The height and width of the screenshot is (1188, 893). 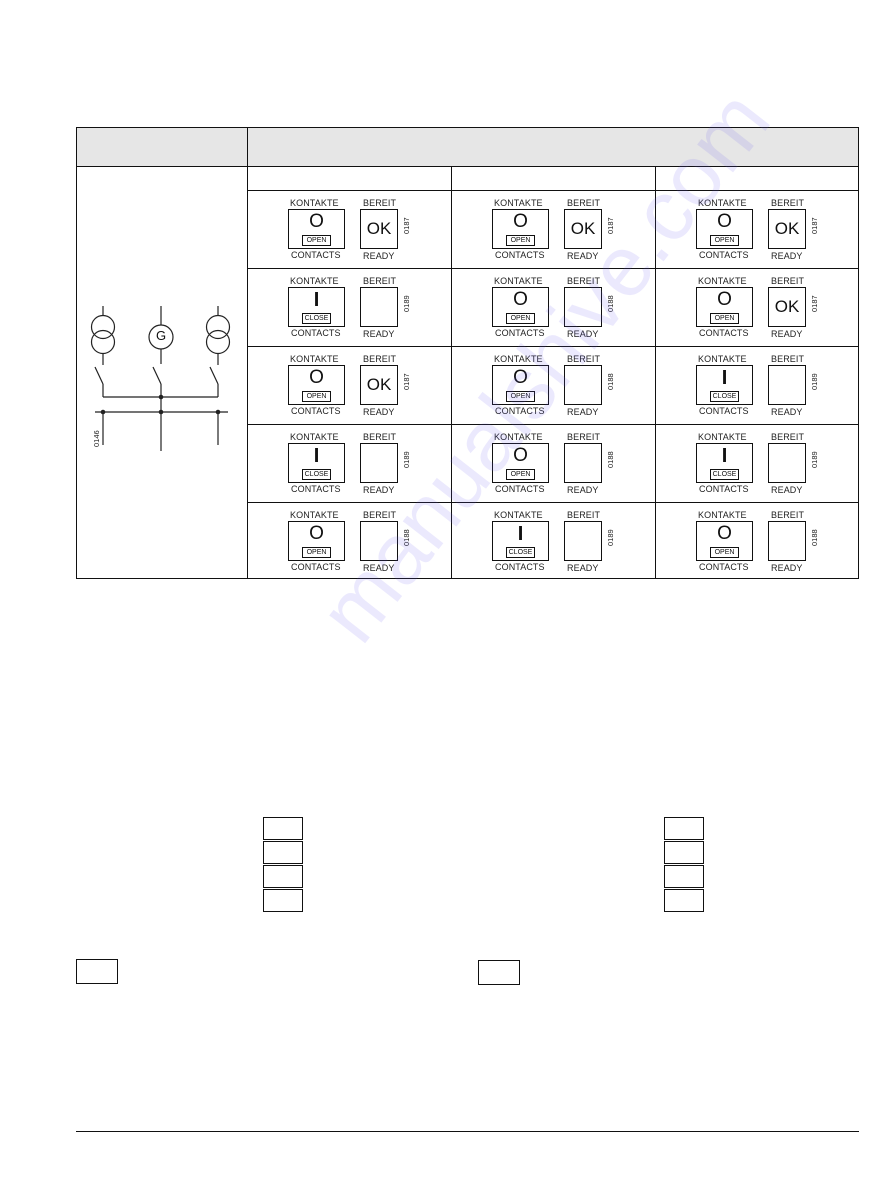 I want to click on generator-label: G, so click(x=161, y=335).